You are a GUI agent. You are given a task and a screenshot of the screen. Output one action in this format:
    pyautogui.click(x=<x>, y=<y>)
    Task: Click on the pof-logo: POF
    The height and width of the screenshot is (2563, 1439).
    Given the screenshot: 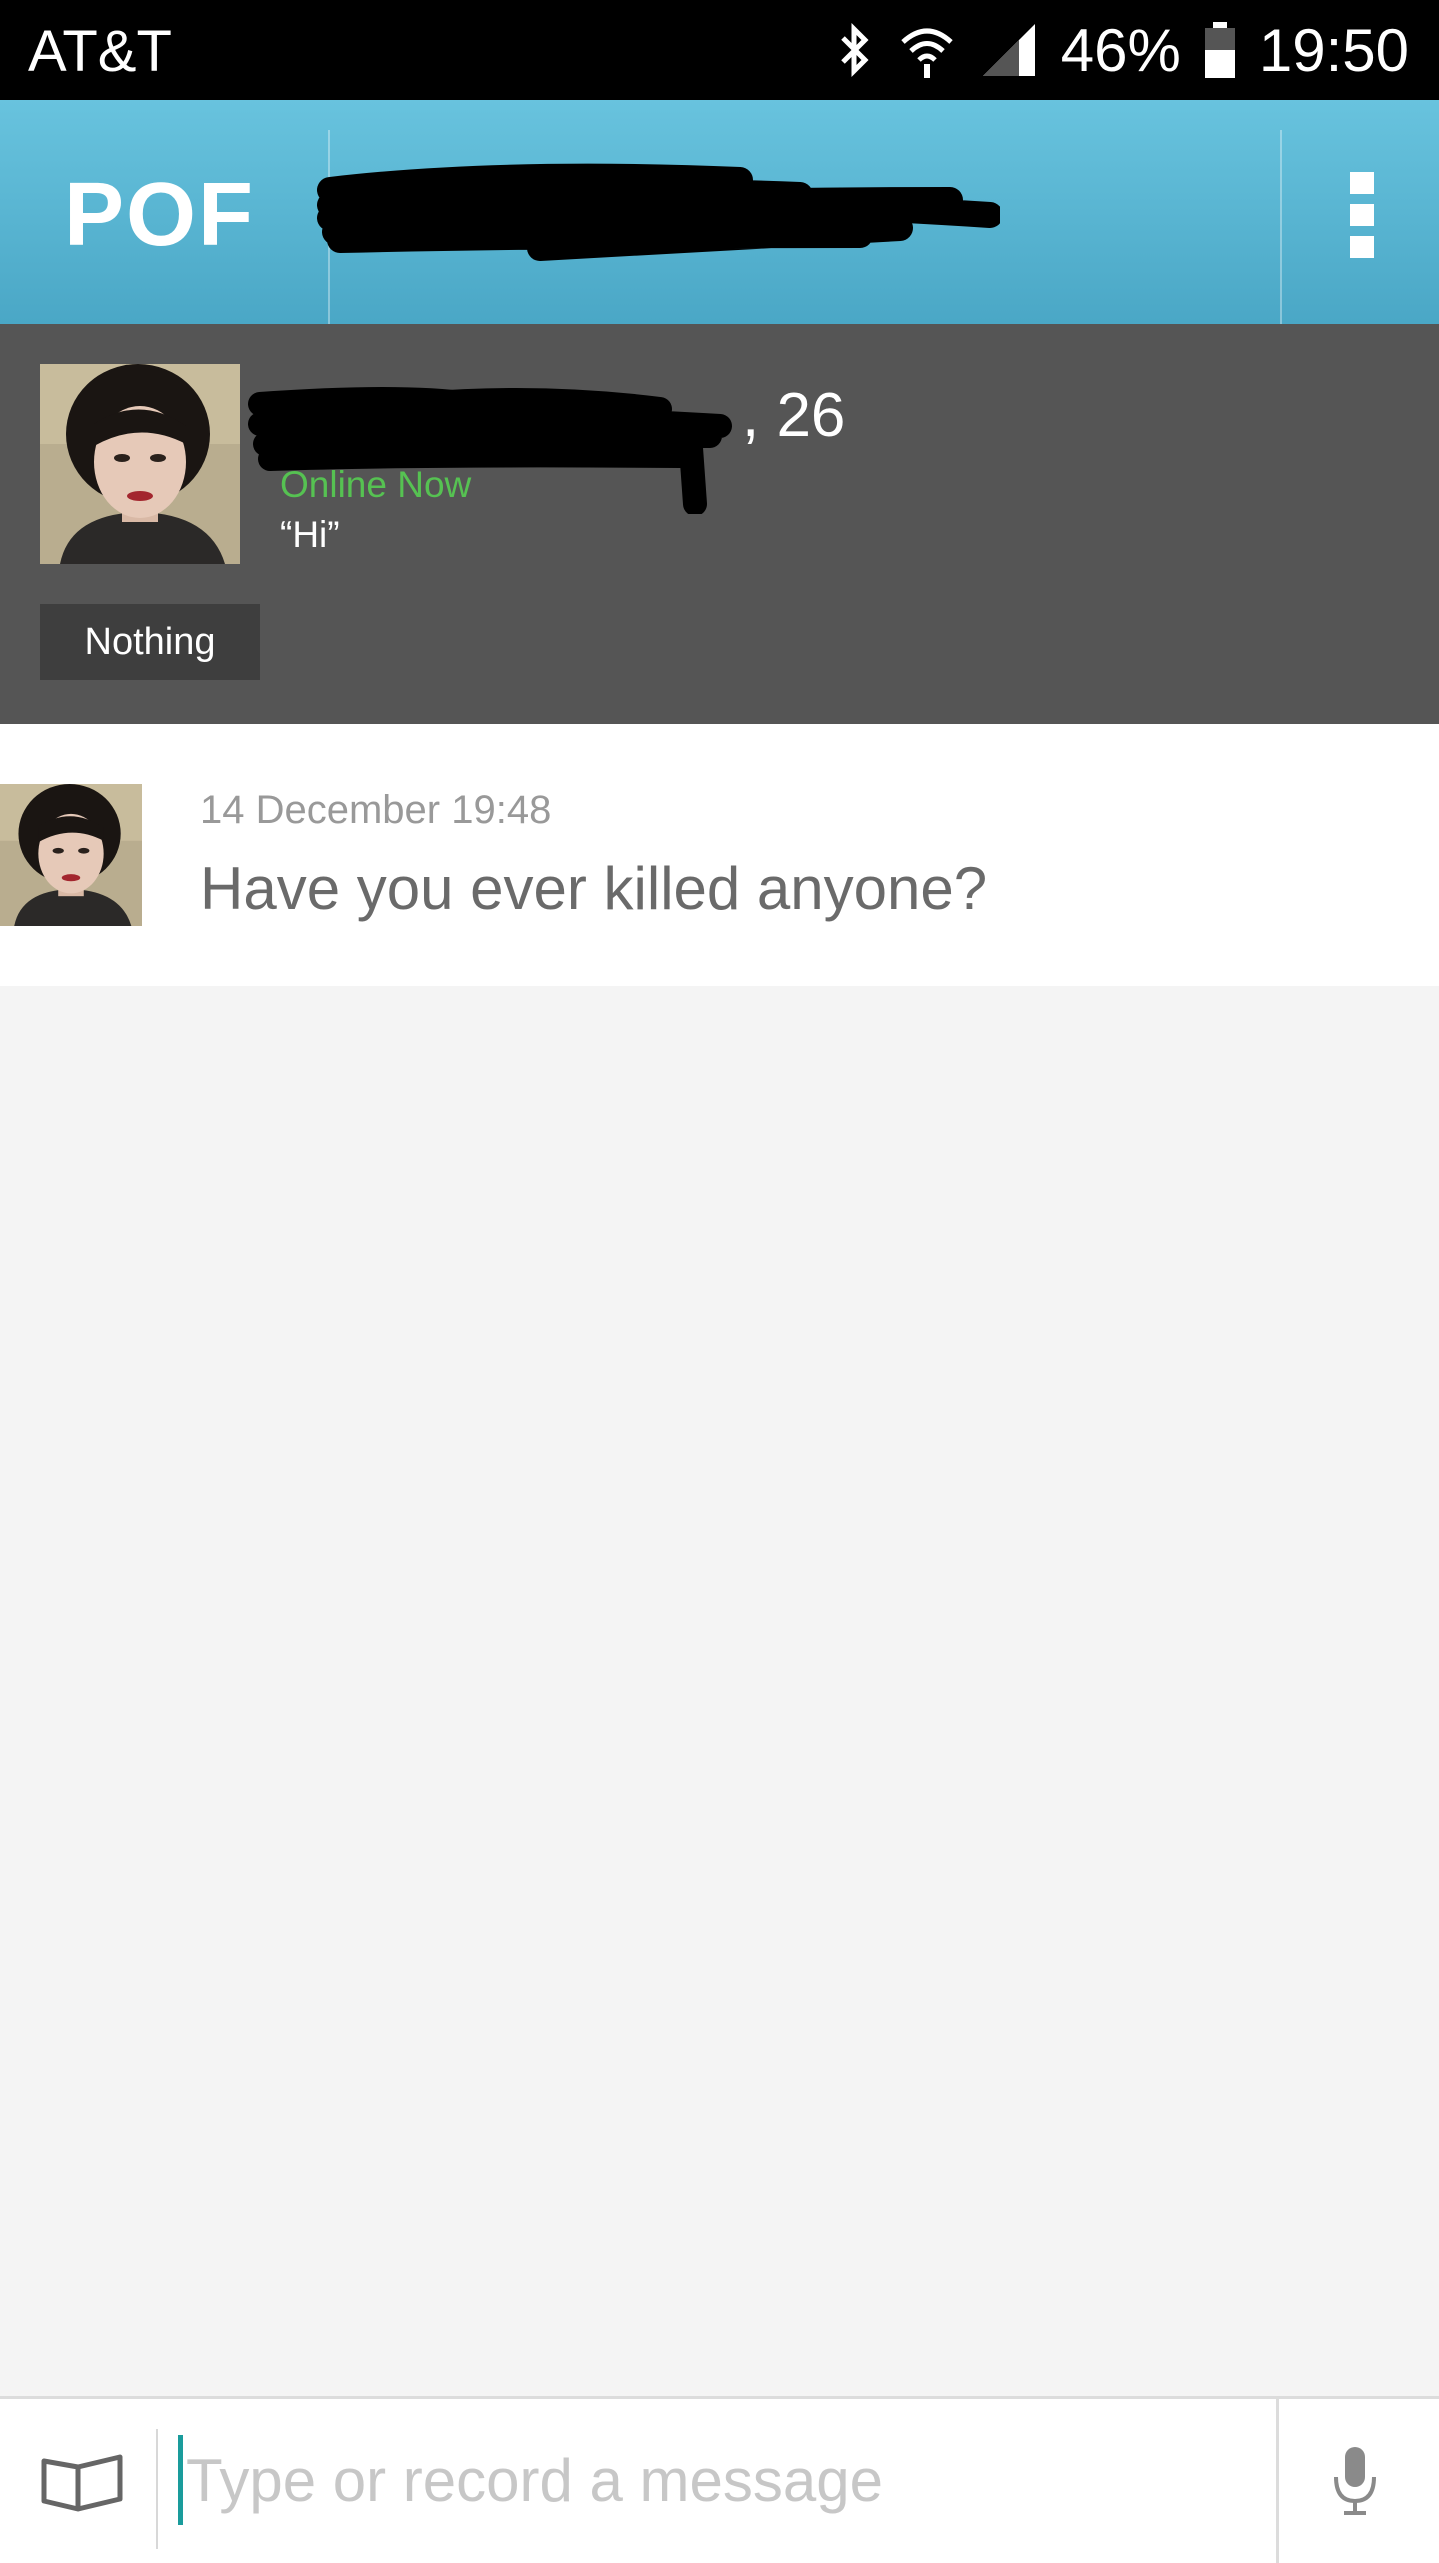 What is the action you would take?
    pyautogui.click(x=159, y=215)
    